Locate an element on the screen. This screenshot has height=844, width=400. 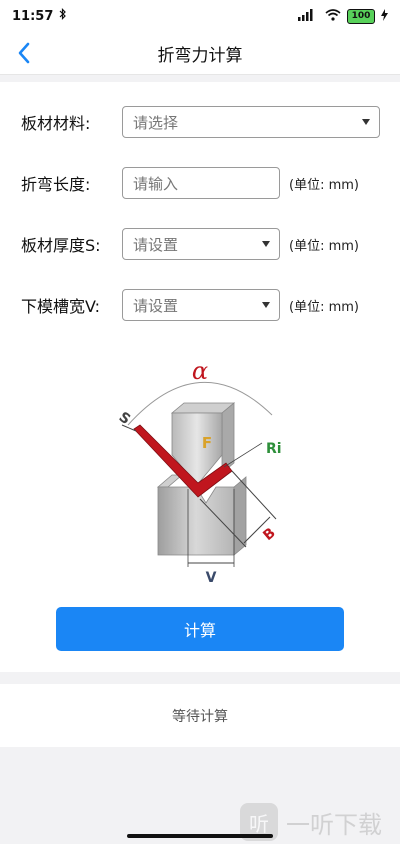
die-width-select: 请设置 is located at coordinates (201, 305).